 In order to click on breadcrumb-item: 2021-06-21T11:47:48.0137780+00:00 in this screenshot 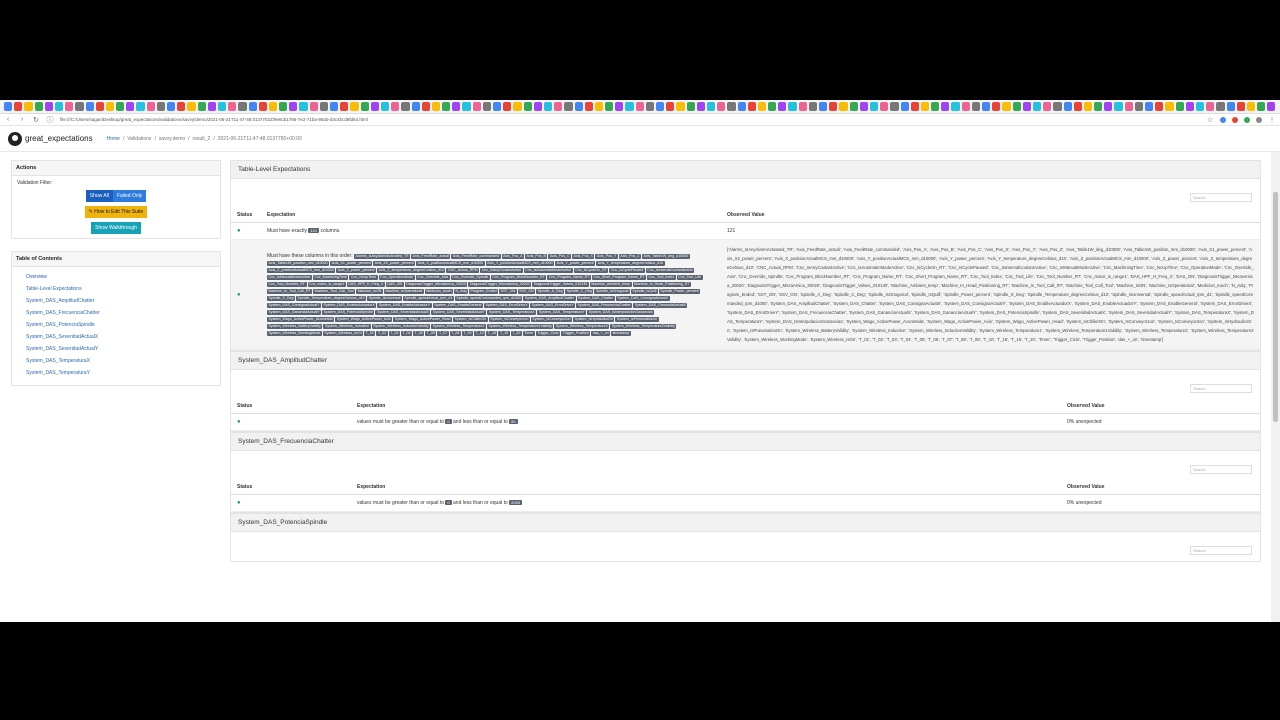, I will do `click(260, 139)`.